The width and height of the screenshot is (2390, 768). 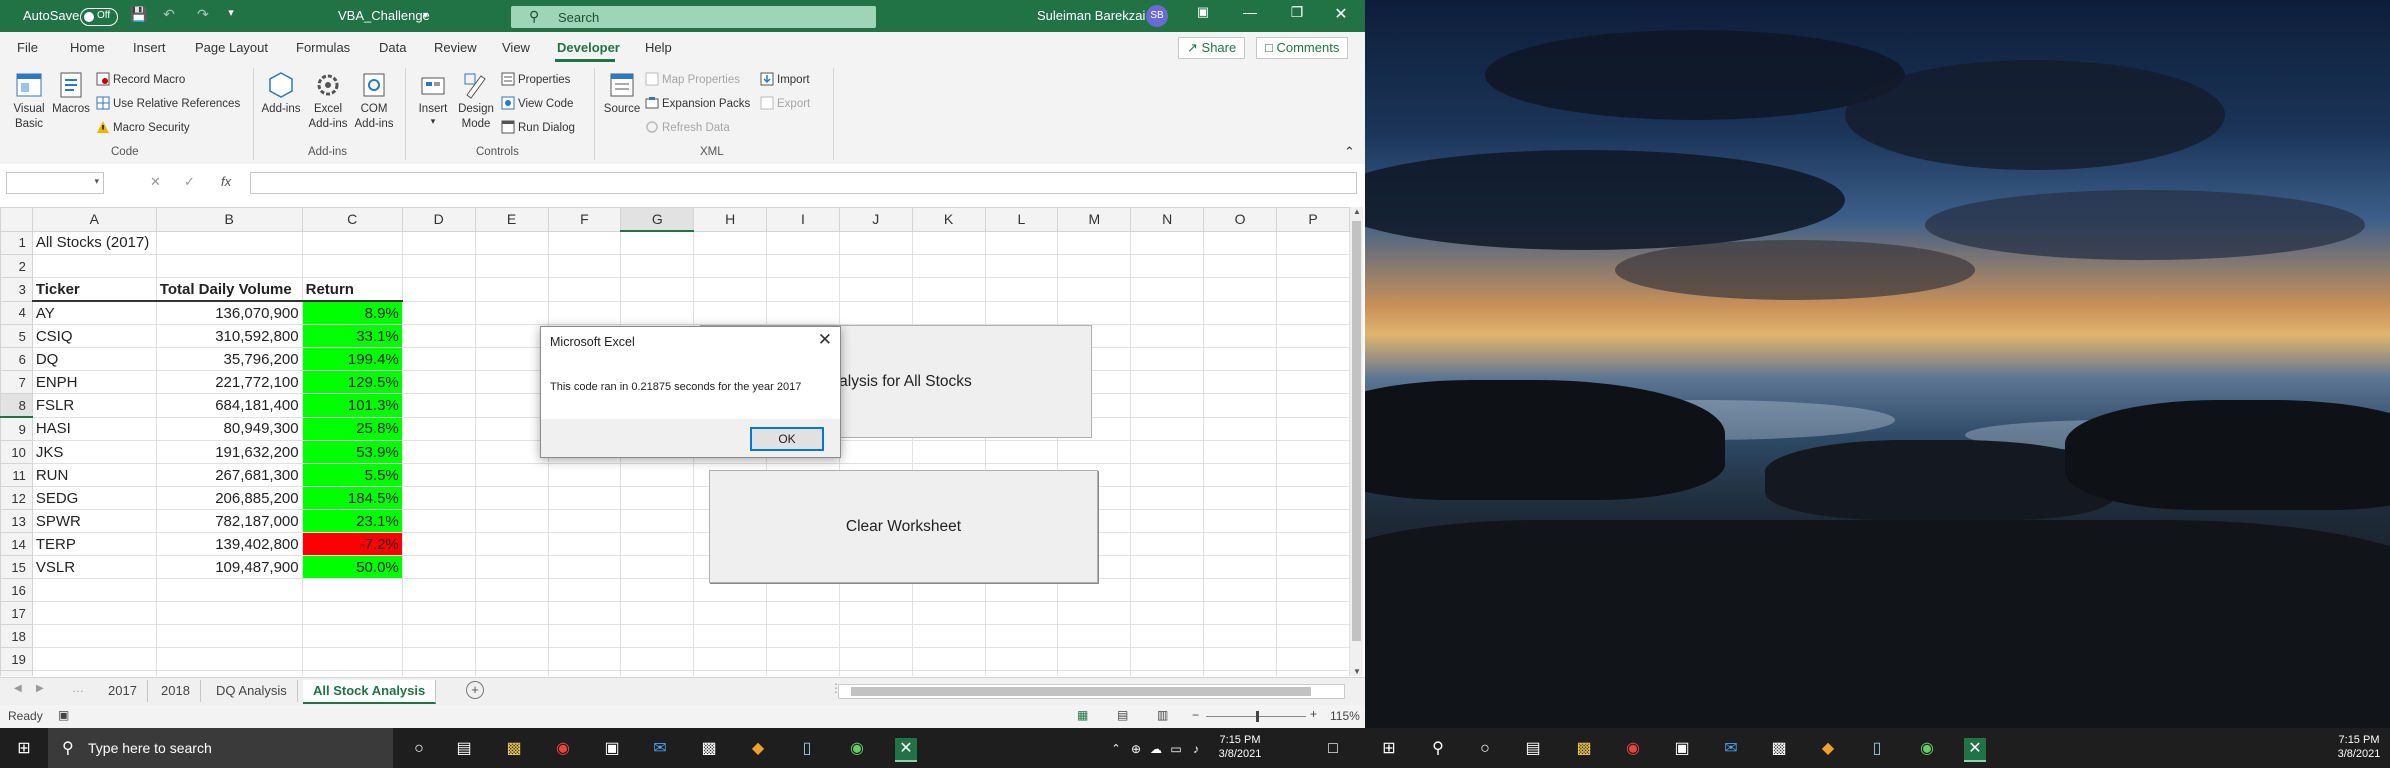 I want to click on tab-review: Review, so click(x=455, y=47).